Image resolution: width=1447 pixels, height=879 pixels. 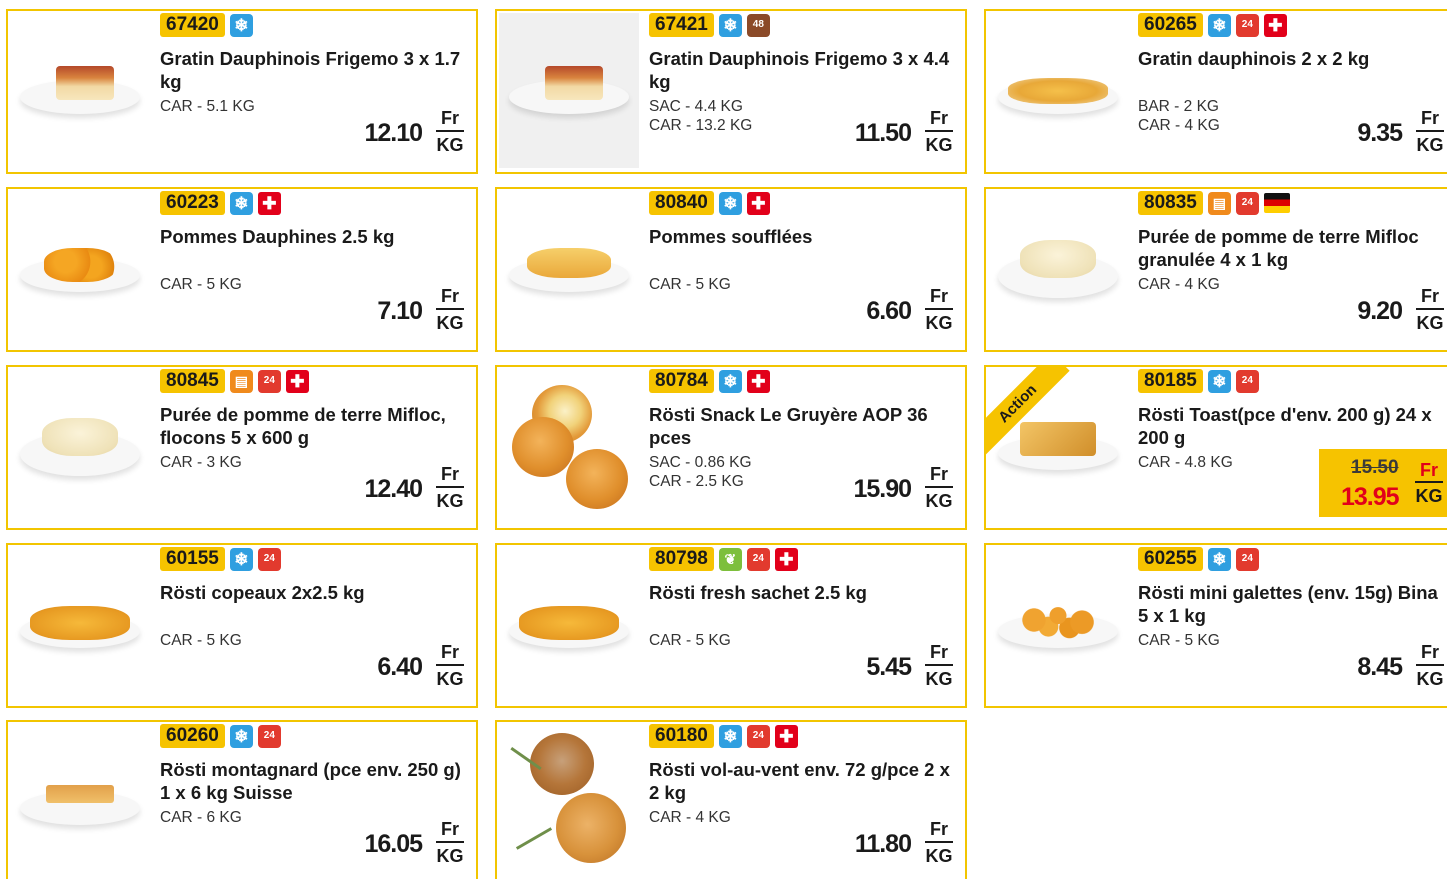 I want to click on price: 11.80, so click(x=883, y=844).